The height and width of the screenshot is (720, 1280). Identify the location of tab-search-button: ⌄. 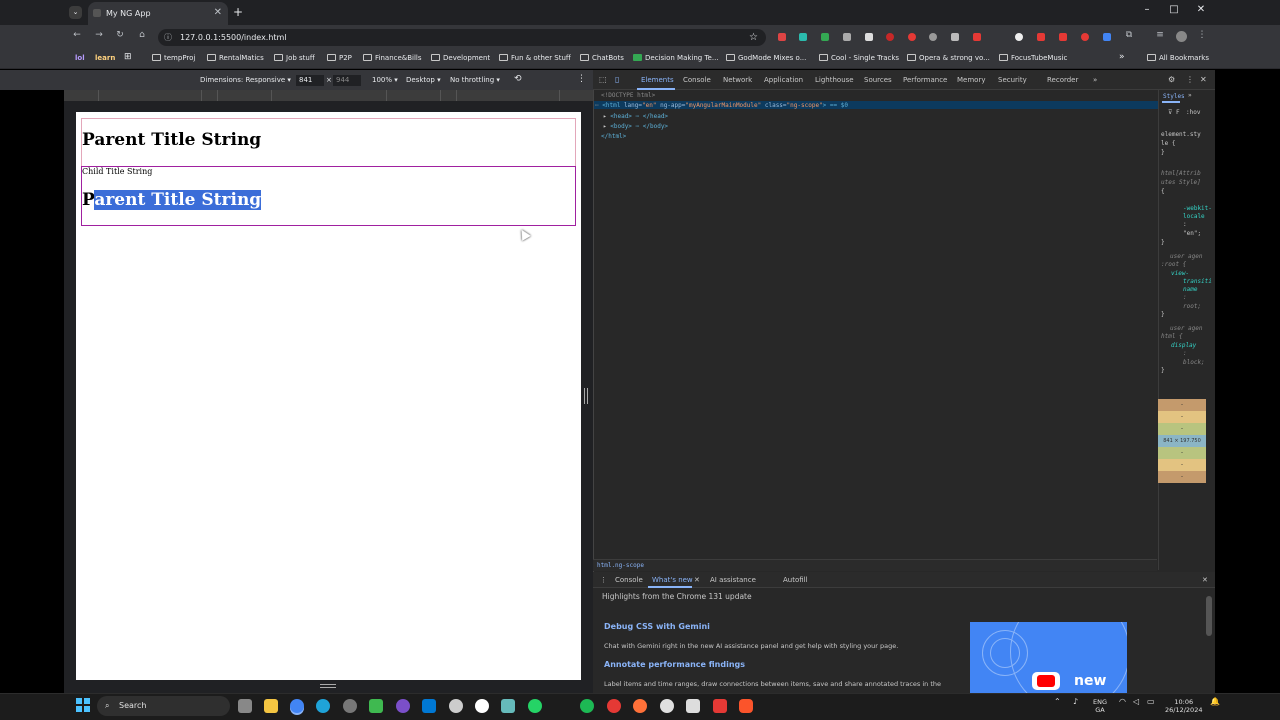
(75, 12).